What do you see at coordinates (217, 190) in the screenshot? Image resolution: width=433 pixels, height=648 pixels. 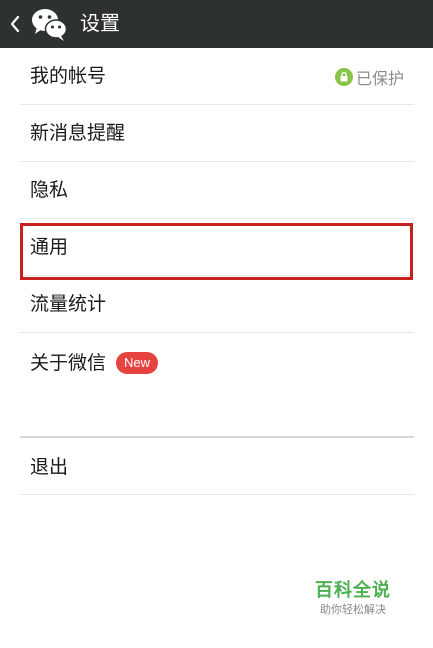 I see `settings-item-privacy: 隐私` at bounding box center [217, 190].